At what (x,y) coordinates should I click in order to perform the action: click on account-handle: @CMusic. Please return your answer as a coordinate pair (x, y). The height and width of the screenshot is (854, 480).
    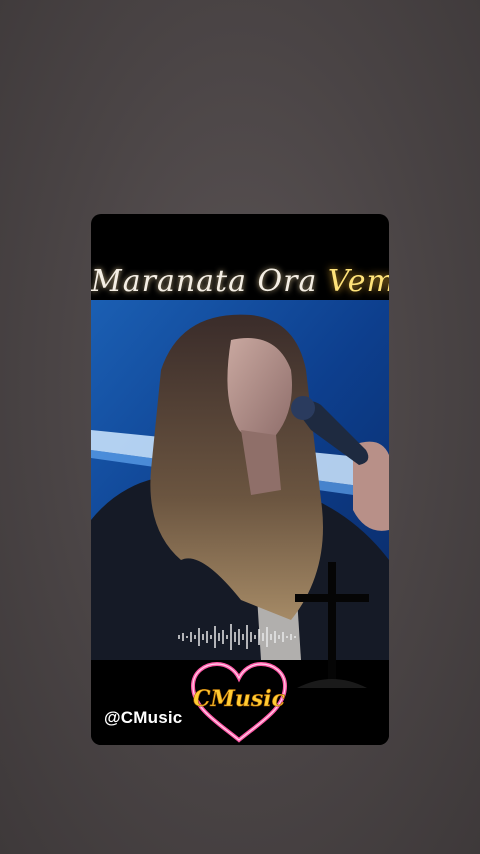
    Looking at the image, I should click on (143, 718).